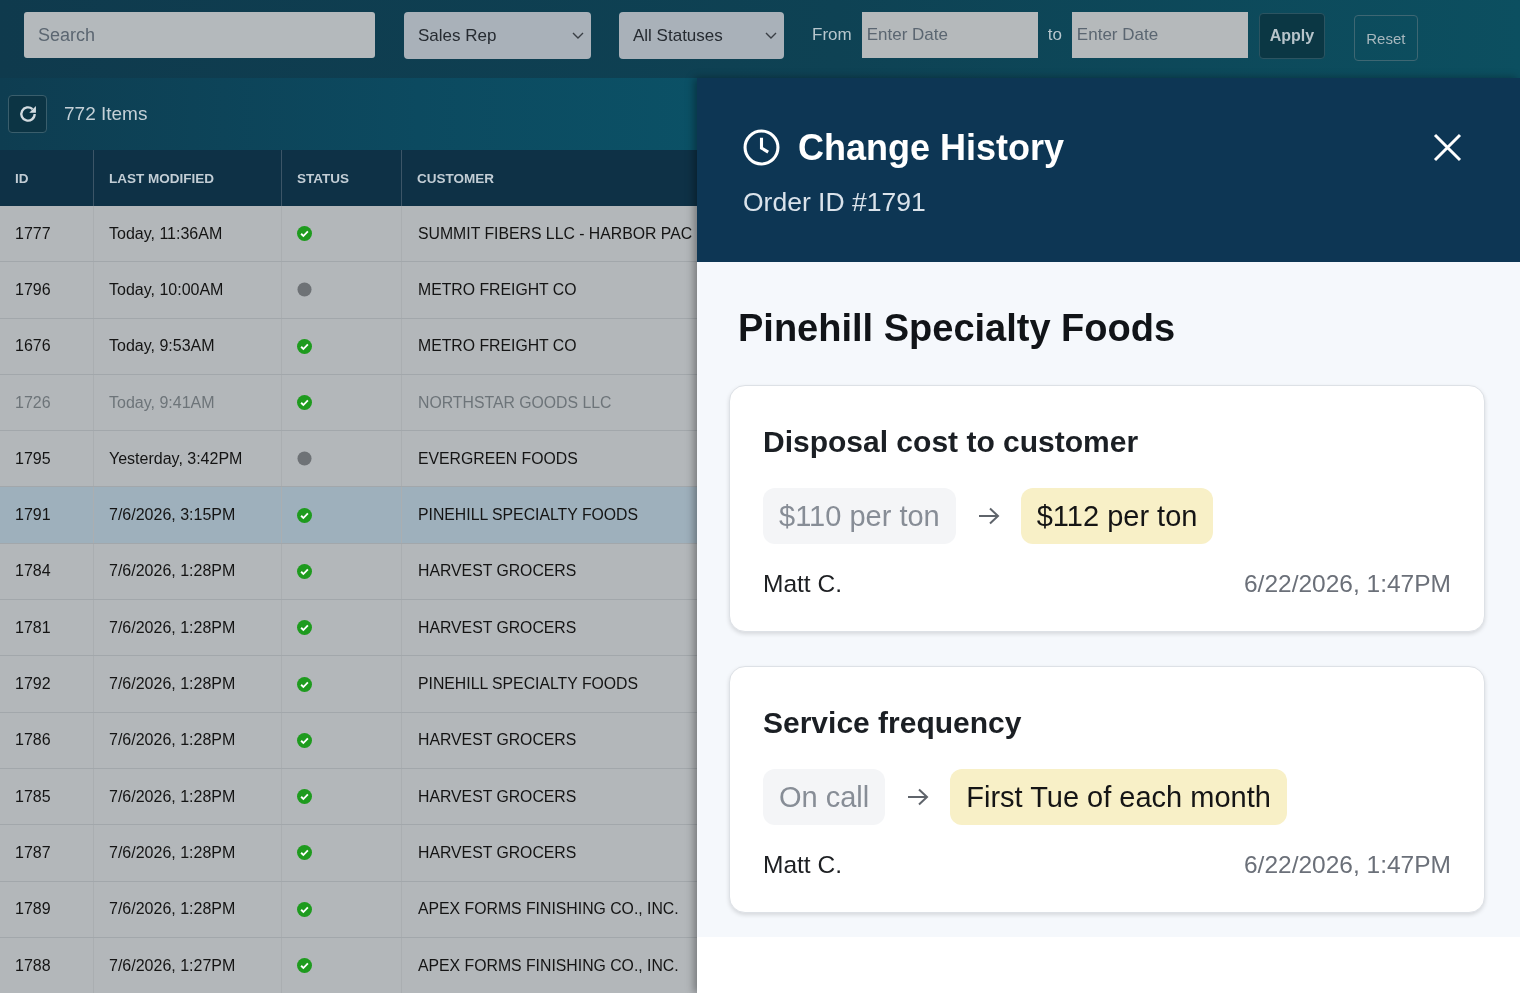 The image size is (1520, 993). I want to click on table-cell-text: 1784, so click(33, 571).